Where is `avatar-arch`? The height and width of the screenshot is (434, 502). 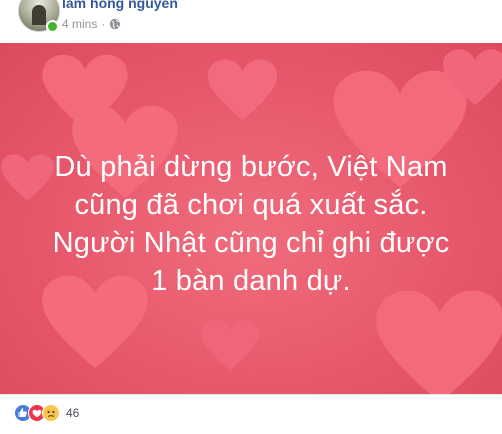 avatar-arch is located at coordinates (39, 15).